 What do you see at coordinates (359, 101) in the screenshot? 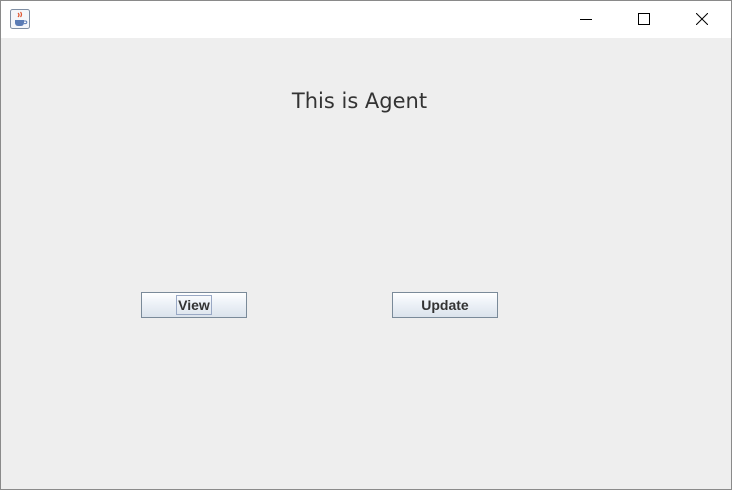
I see `page-title: This is Agent` at bounding box center [359, 101].